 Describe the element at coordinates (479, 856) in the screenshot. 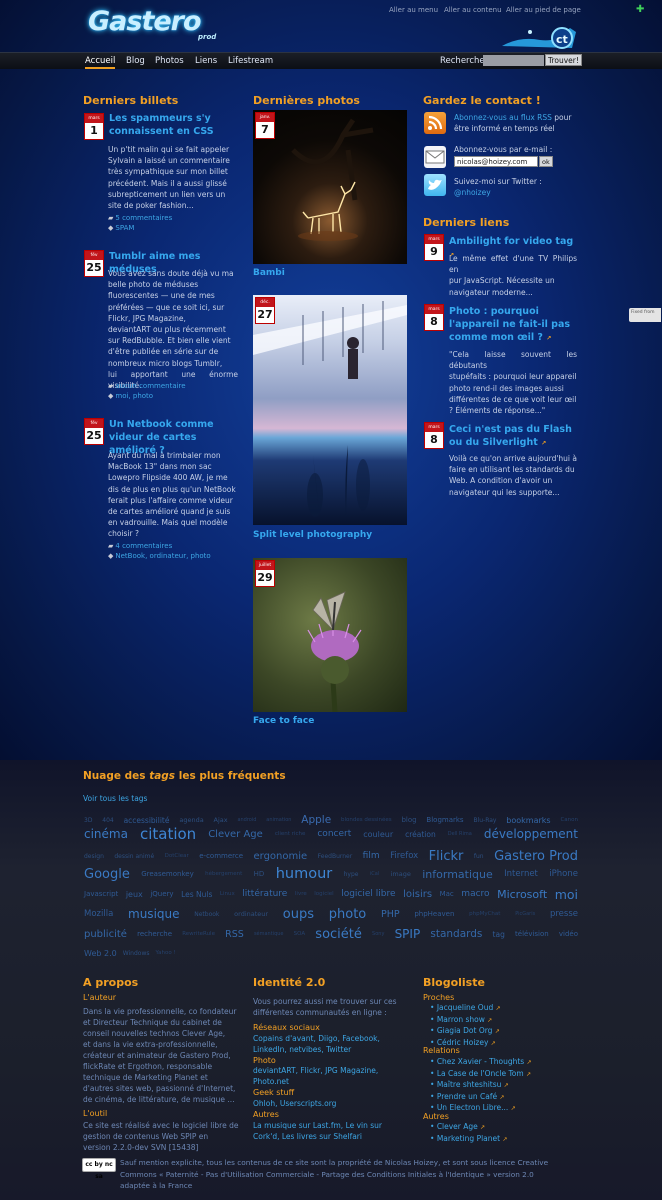

I see `tag-link: fun` at that location.